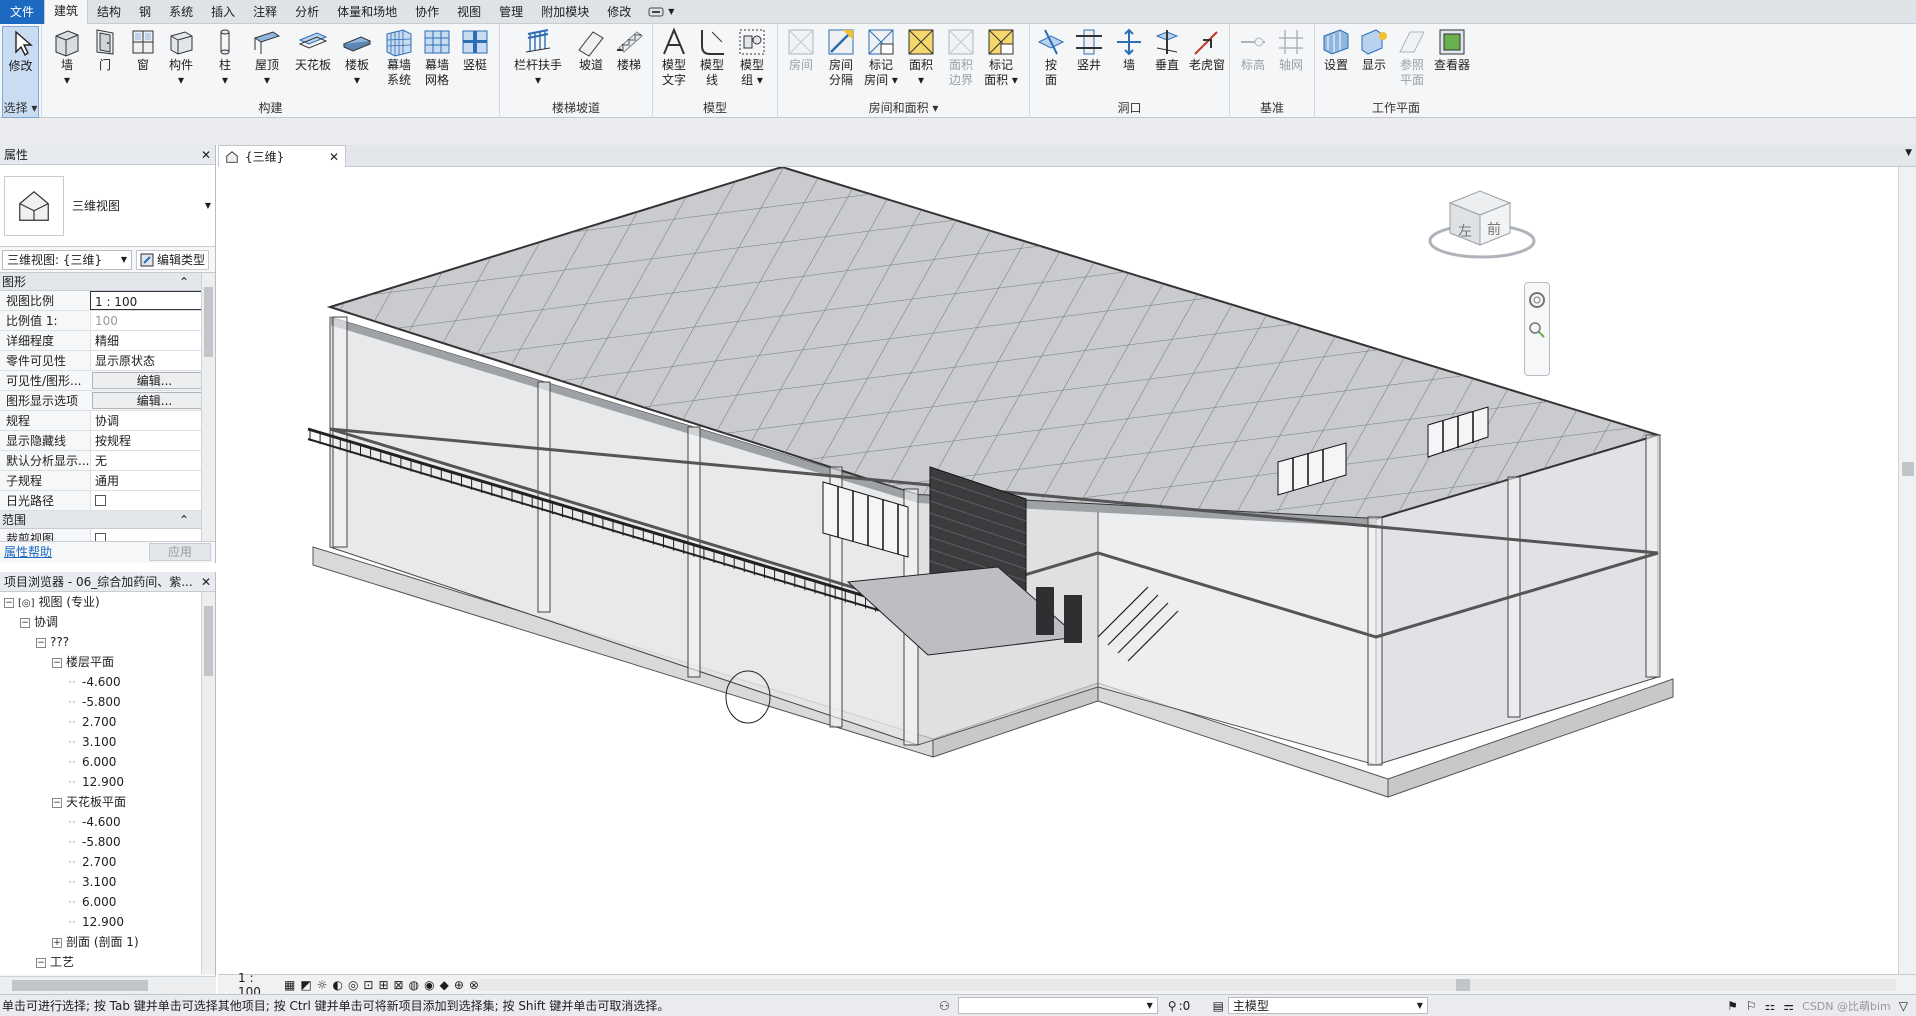 This screenshot has width=1916, height=1016. I want to click on show-crop-icon: ⊞, so click(383, 985).